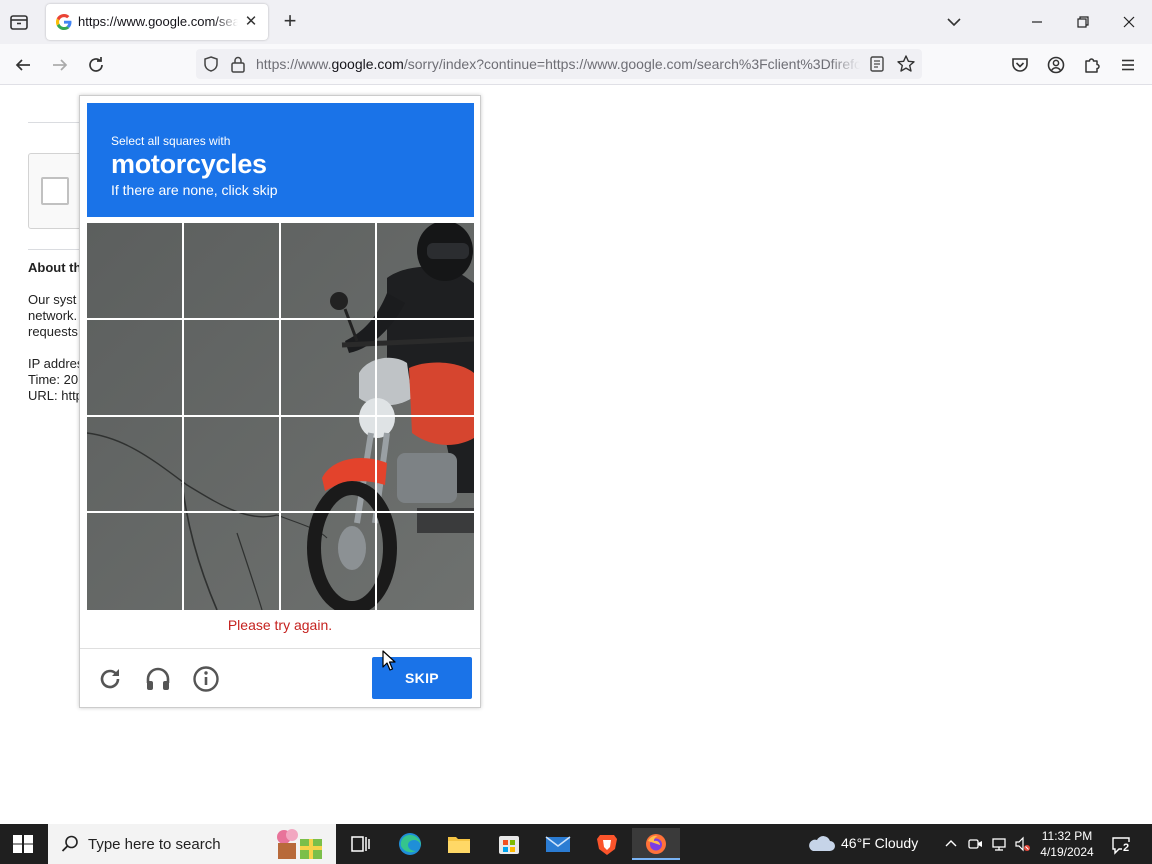 This screenshot has width=1152, height=864. What do you see at coordinates (1128, 65) in the screenshot?
I see `hamburger-menu-icon` at bounding box center [1128, 65].